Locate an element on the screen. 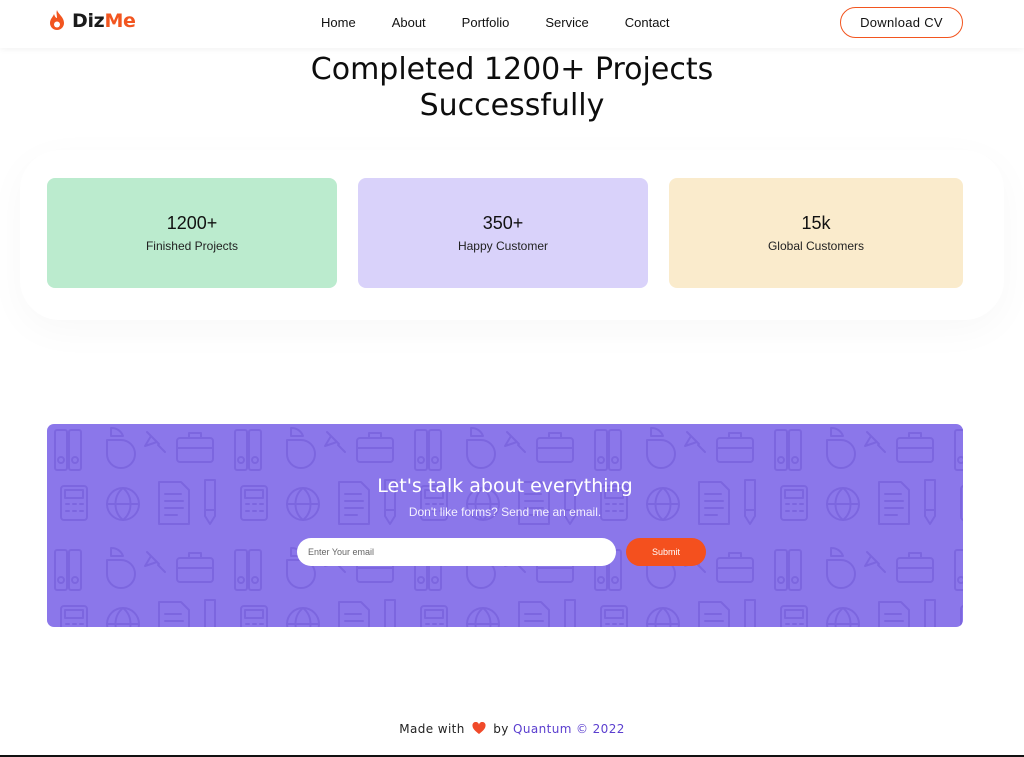 This screenshot has height=757, width=1024. submit-button: Submit is located at coordinates (666, 552).